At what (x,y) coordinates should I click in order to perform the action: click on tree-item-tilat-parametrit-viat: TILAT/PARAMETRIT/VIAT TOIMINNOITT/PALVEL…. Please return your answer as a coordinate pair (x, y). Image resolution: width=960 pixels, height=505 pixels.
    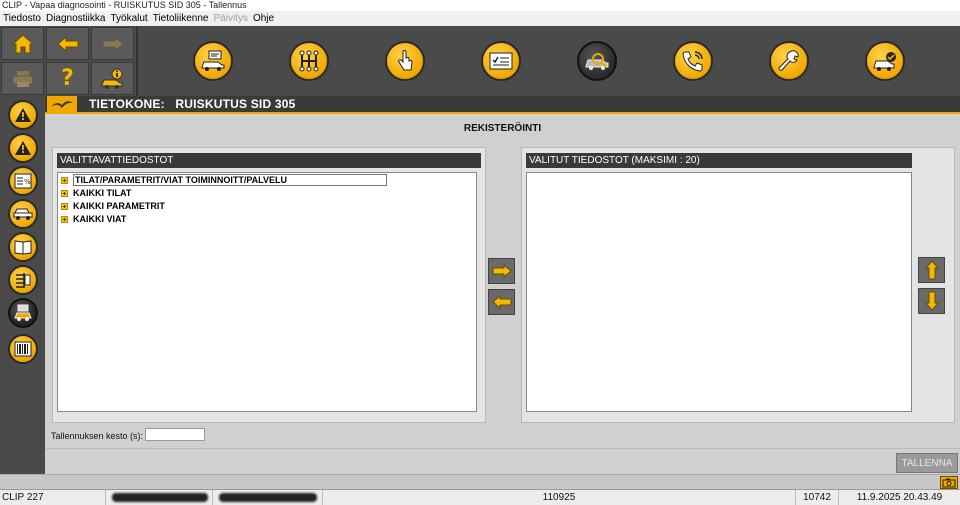
    Looking at the image, I should click on (224, 180).